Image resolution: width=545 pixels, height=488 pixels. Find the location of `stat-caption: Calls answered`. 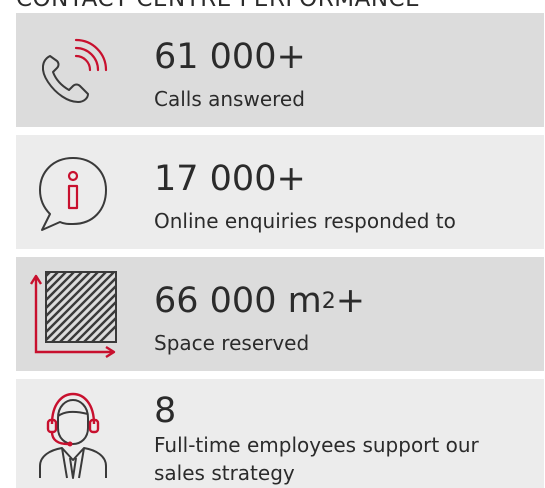

stat-caption: Calls answered is located at coordinates (229, 99).